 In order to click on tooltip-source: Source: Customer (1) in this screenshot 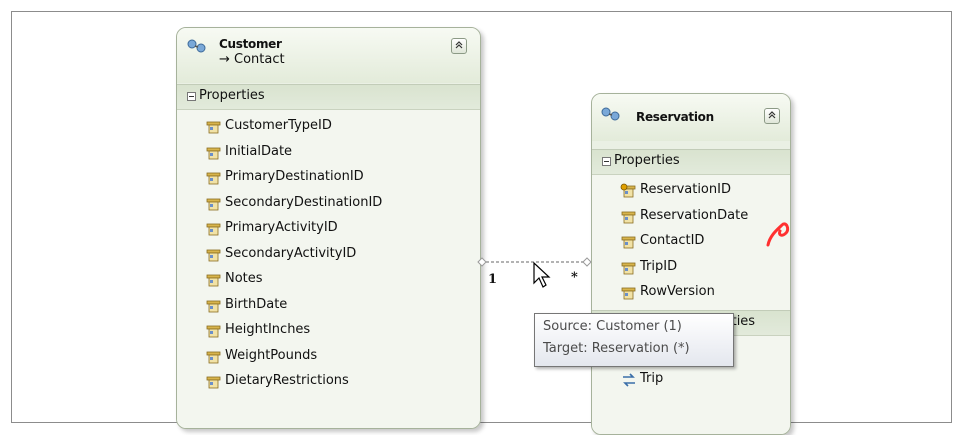, I will do `click(612, 326)`.